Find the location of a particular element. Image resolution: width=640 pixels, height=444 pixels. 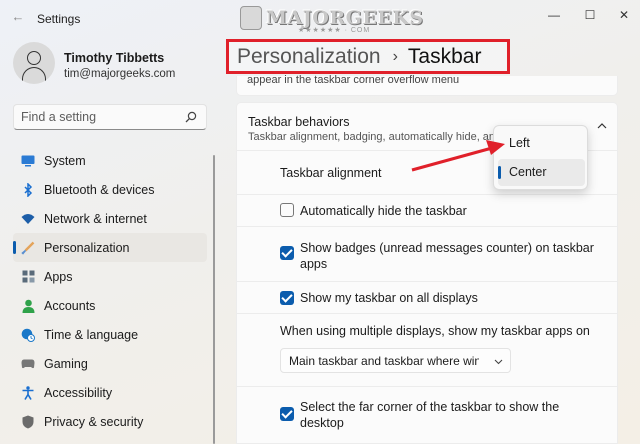

sidebar-item-gaming: Gaming is located at coordinates (110, 363).